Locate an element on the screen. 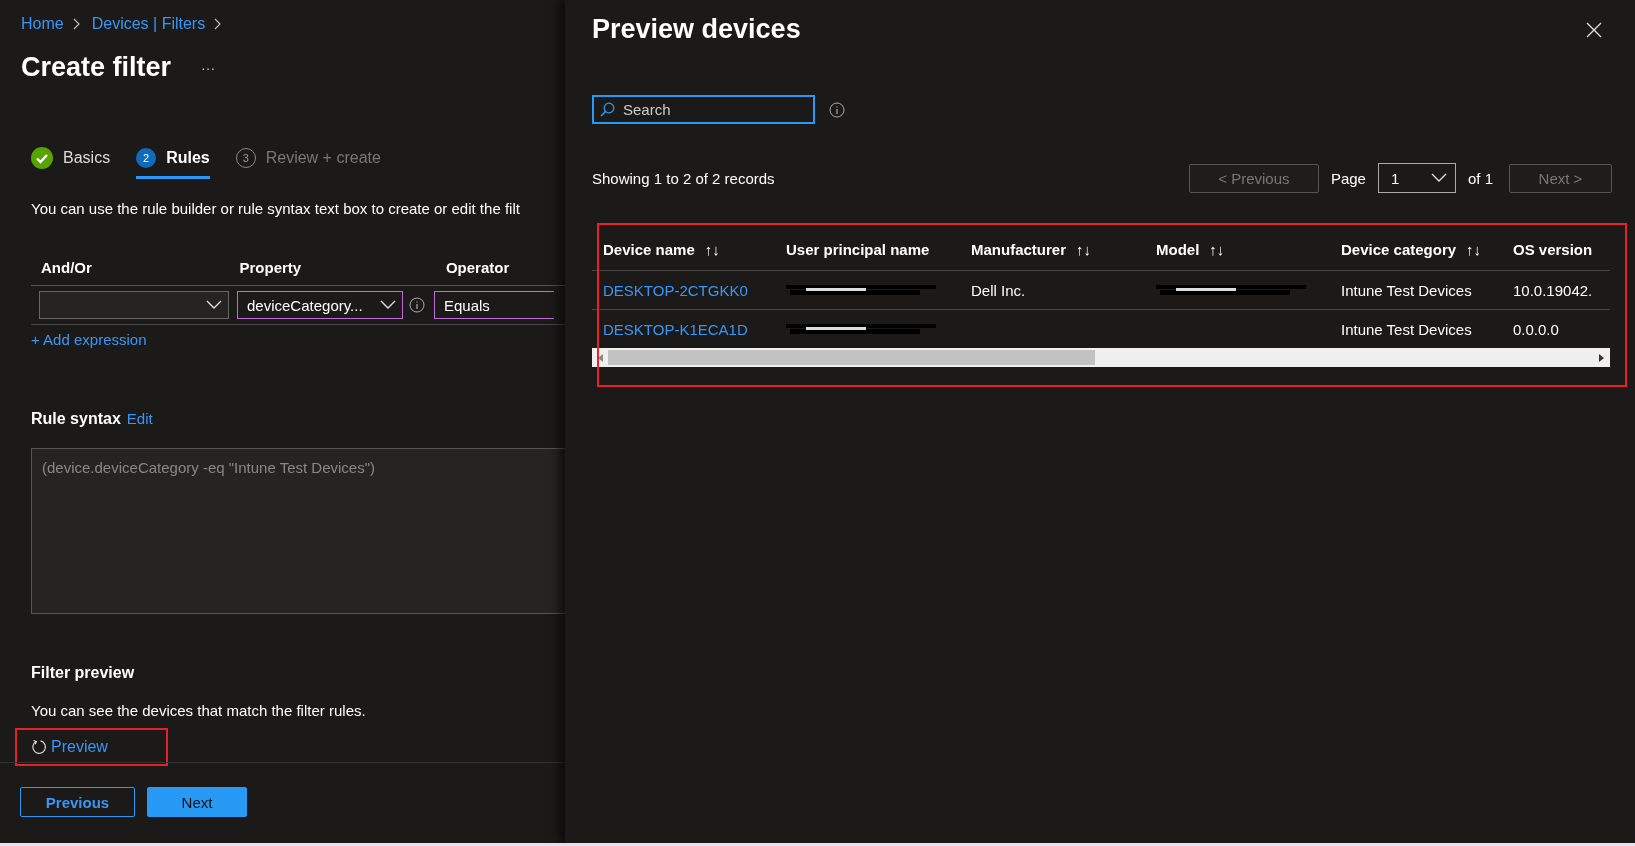 The image size is (1635, 846). table-cell: 10.0.19042. is located at coordinates (1553, 290).